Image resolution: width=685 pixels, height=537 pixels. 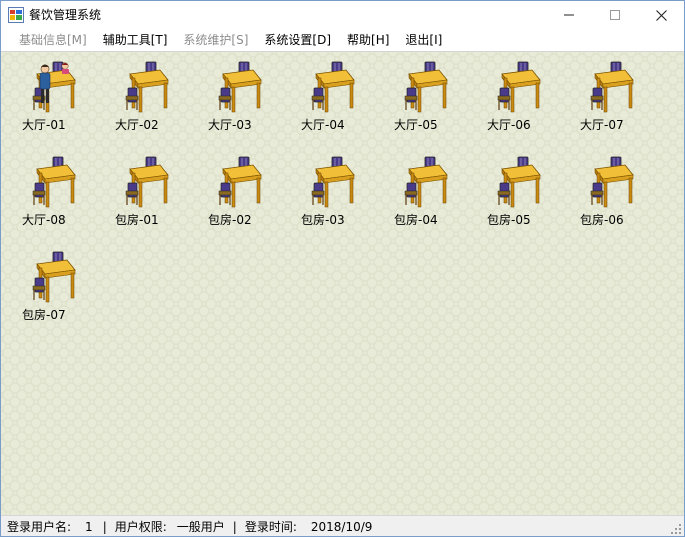 What do you see at coordinates (342, 15) in the screenshot?
I see `title-bar: 餐饮管理系统` at bounding box center [342, 15].